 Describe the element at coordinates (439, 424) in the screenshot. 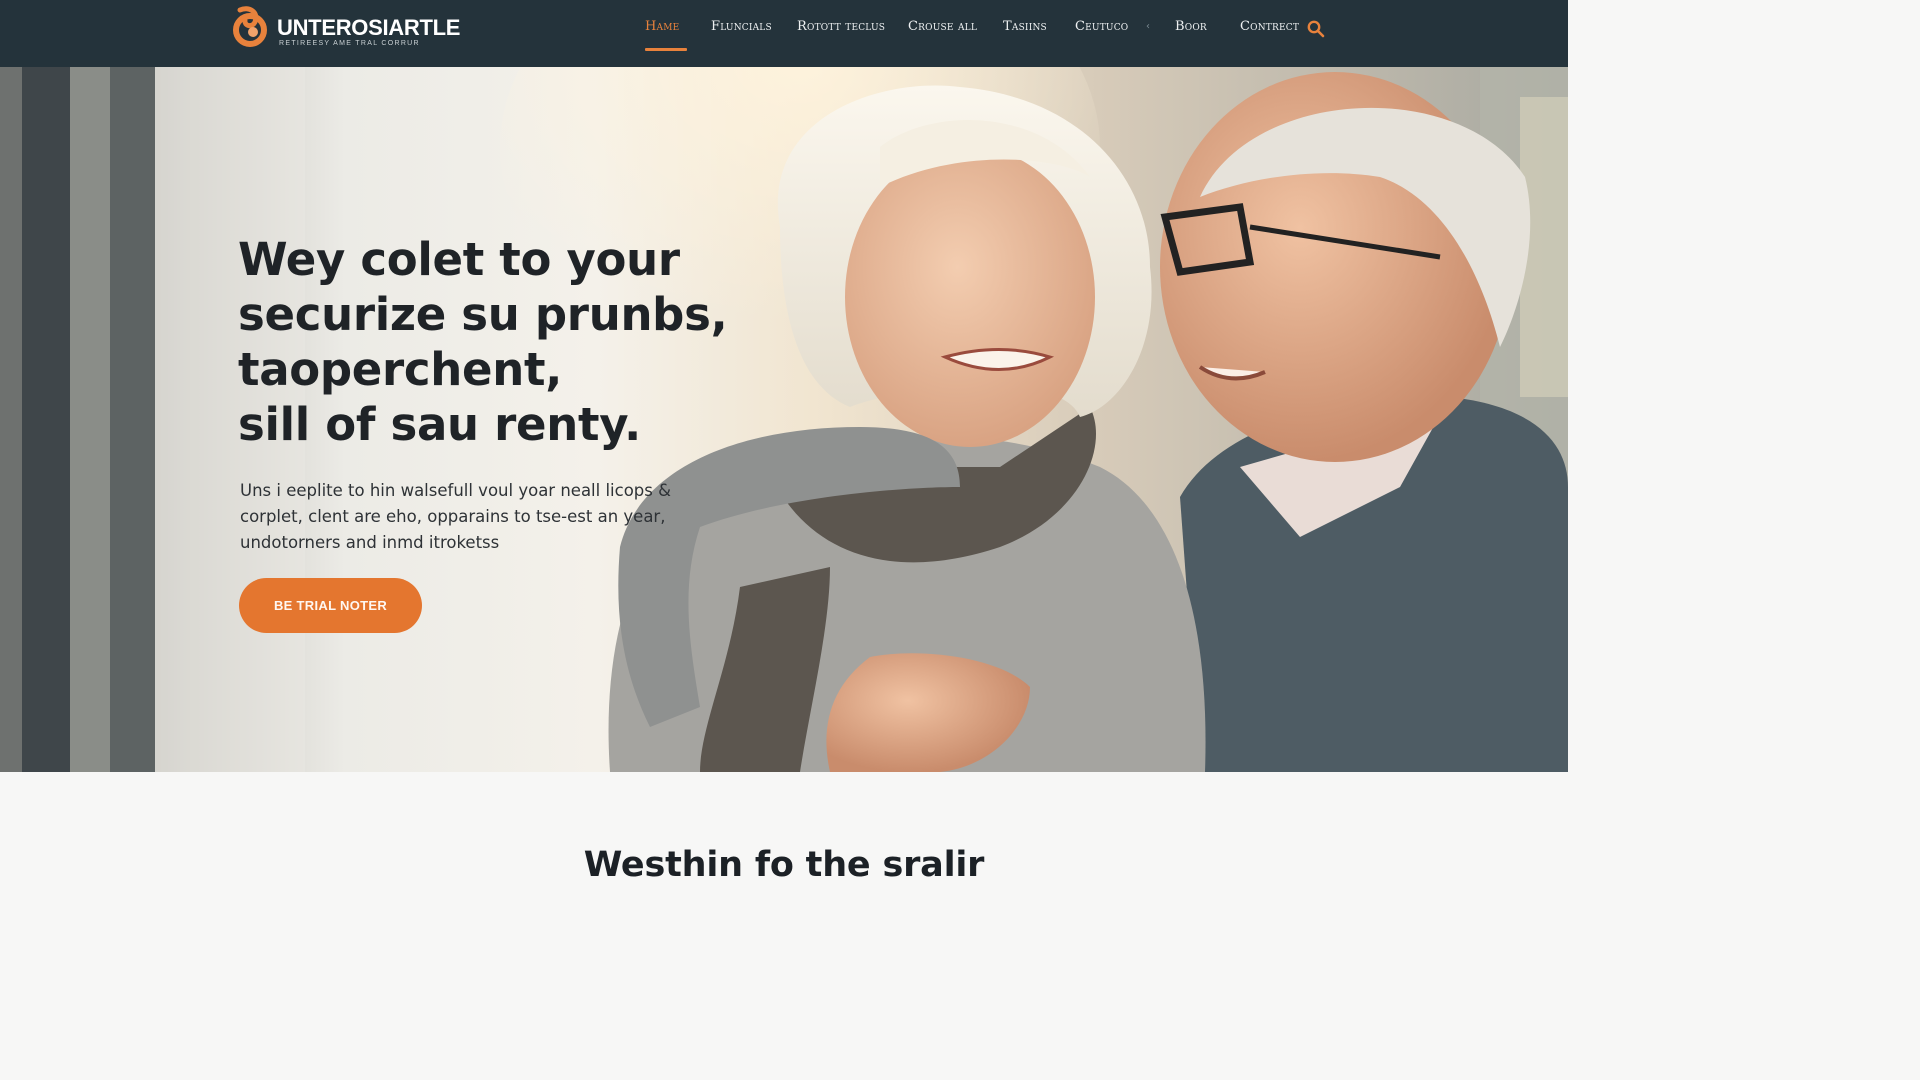

I see `hero-headline-line: sill of sau renty.` at that location.